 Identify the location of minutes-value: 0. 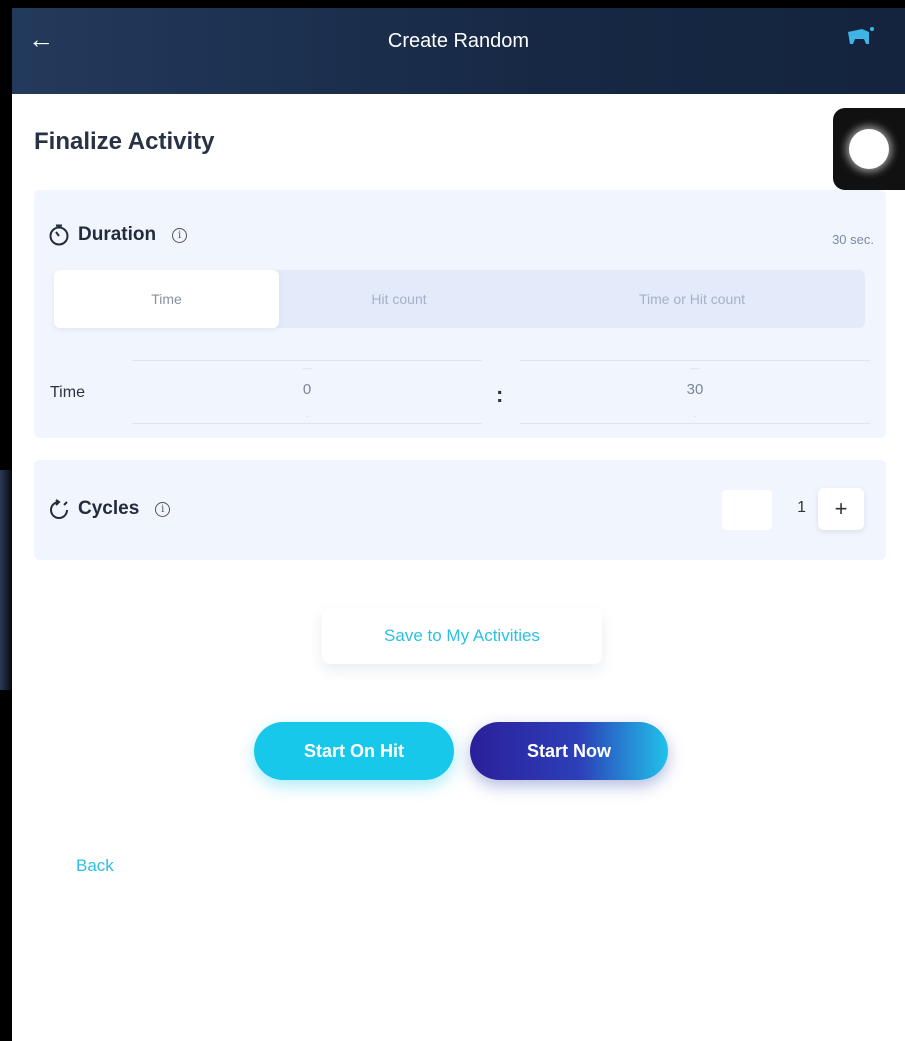
(307, 389).